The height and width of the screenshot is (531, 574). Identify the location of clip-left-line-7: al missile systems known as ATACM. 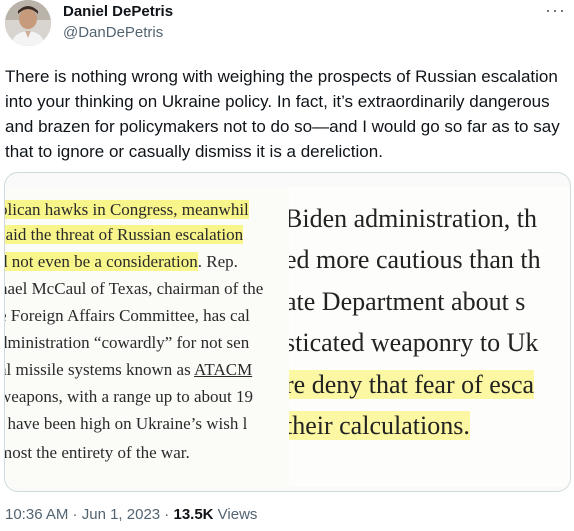
(129, 369).